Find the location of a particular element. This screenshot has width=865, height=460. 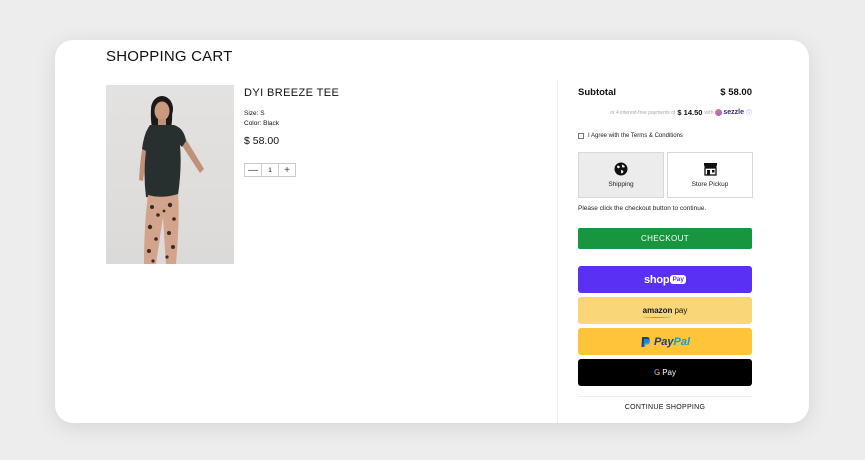

paypal-pal-word: Pal is located at coordinates (682, 341).